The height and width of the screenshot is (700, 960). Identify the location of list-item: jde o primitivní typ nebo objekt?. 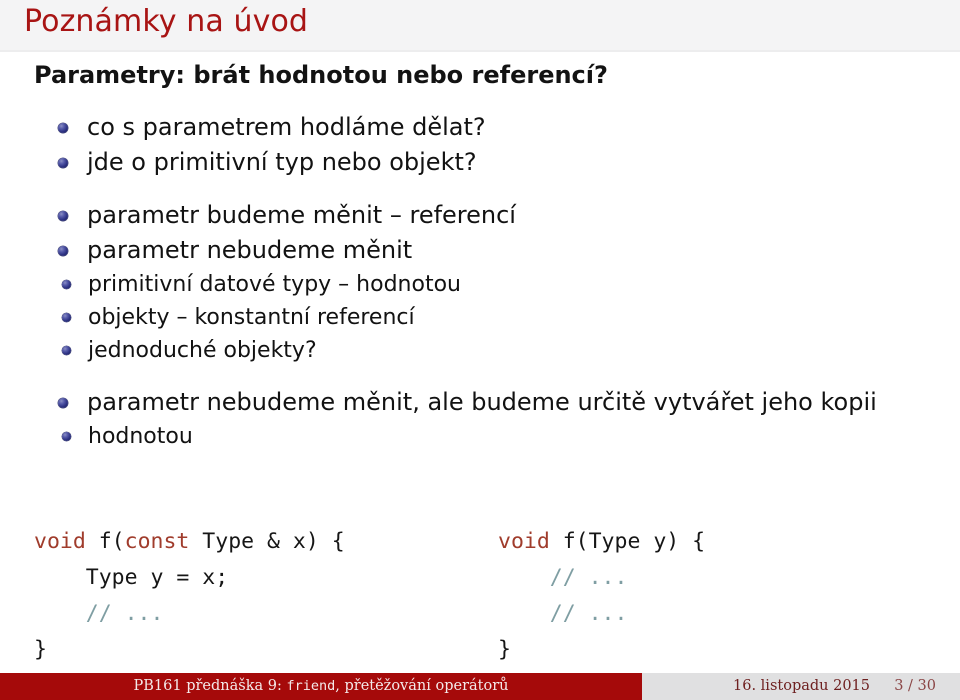
(509, 162).